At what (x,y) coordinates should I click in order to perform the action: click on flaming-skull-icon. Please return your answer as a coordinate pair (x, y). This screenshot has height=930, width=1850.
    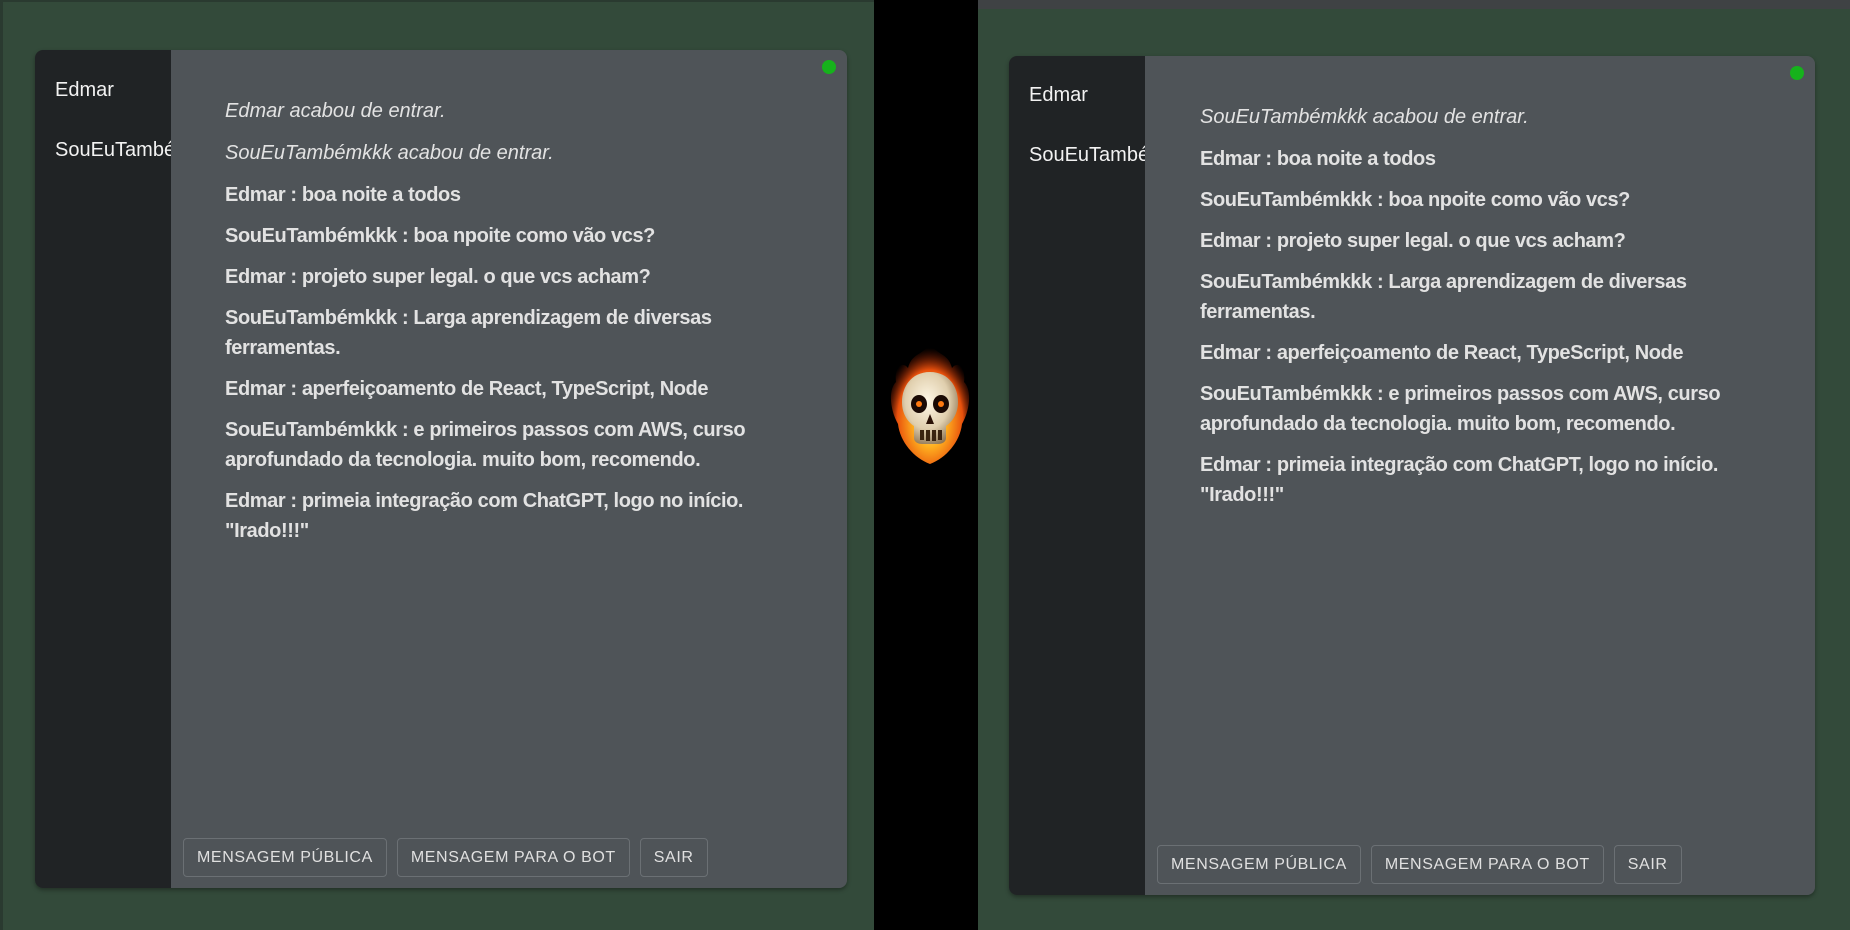
    Looking at the image, I should click on (930, 403).